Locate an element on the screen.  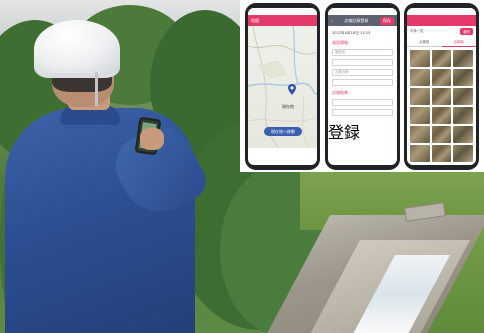
location-pin-icon is located at coordinates (292, 89).